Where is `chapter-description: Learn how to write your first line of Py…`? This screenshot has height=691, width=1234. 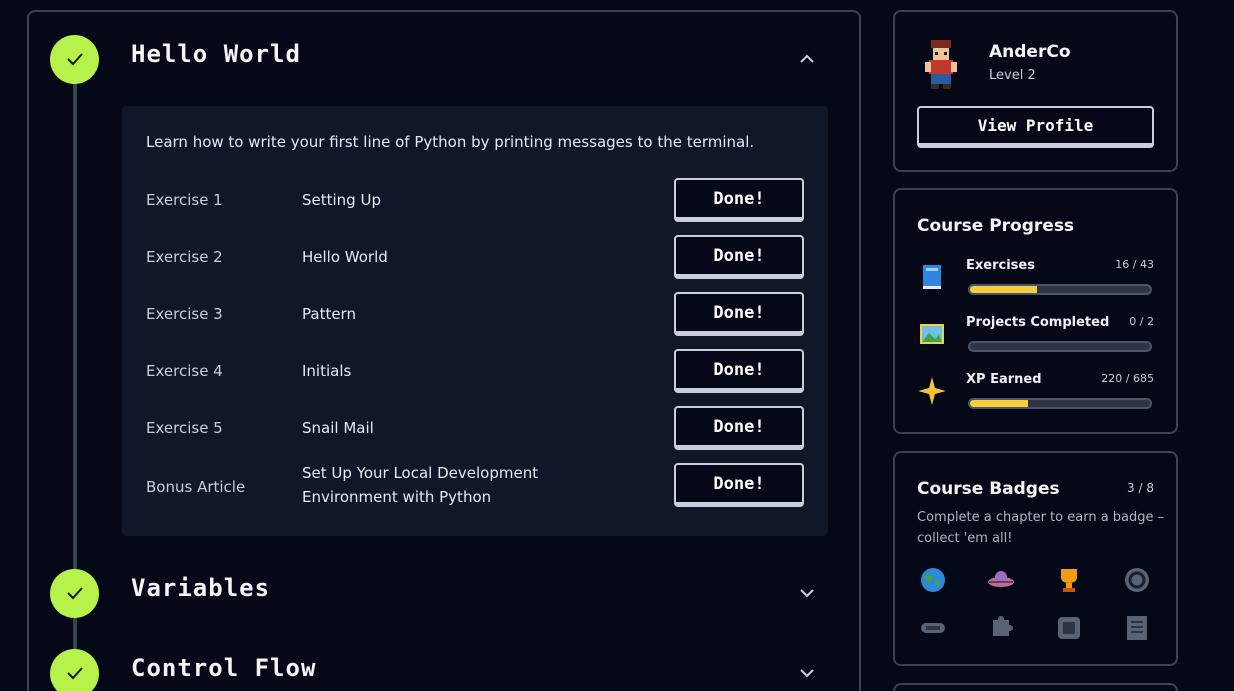 chapter-description: Learn how to write your first line of Py… is located at coordinates (450, 142).